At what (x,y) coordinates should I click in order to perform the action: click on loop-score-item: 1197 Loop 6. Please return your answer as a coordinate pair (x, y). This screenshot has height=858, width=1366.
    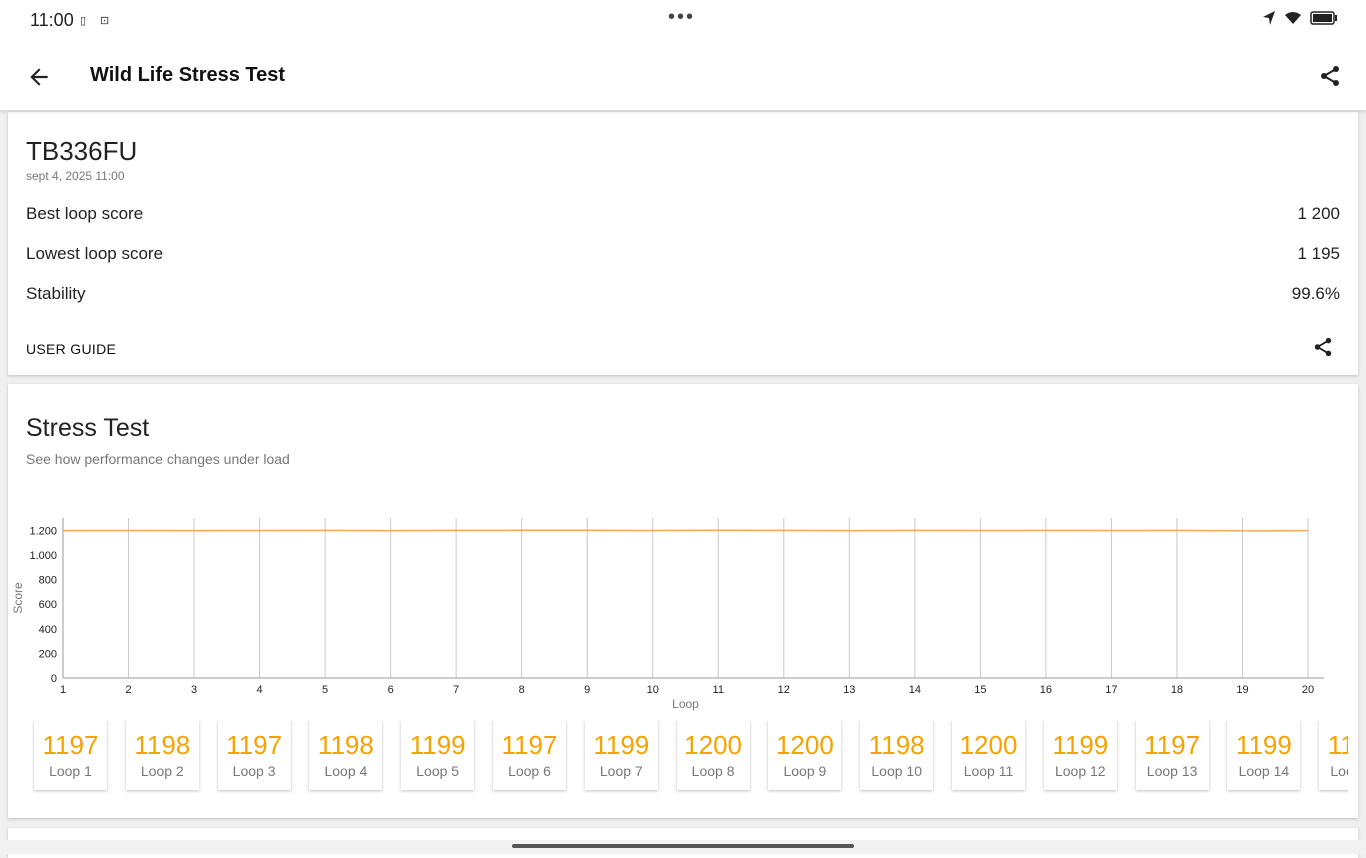
    Looking at the image, I should click on (529, 755).